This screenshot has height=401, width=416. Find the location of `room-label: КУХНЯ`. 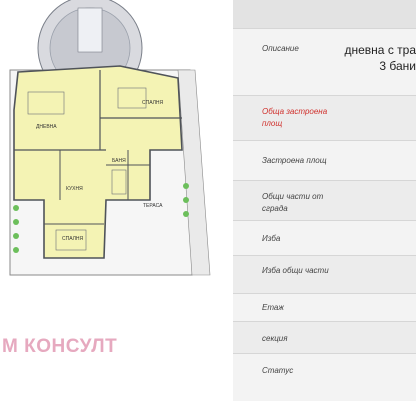

room-label: КУХНЯ is located at coordinates (74, 189).